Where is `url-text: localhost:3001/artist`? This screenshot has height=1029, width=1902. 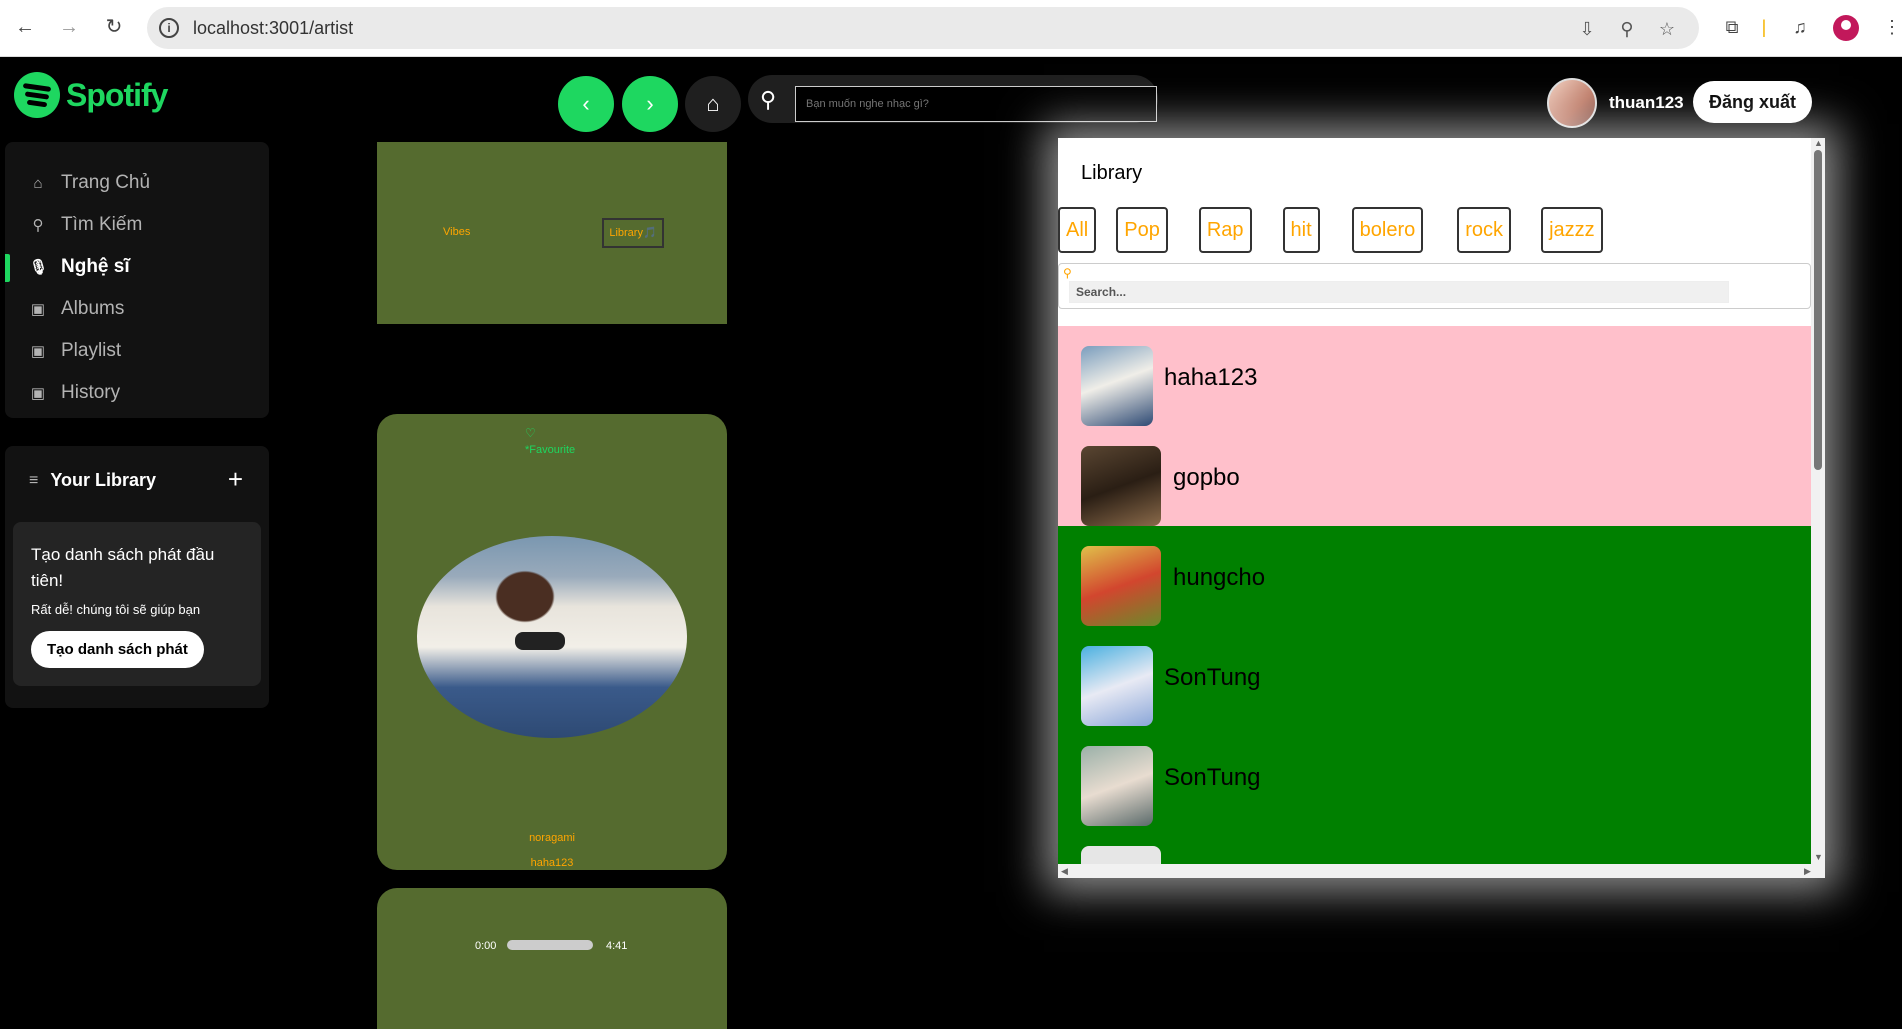
url-text: localhost:3001/artist is located at coordinates (273, 28).